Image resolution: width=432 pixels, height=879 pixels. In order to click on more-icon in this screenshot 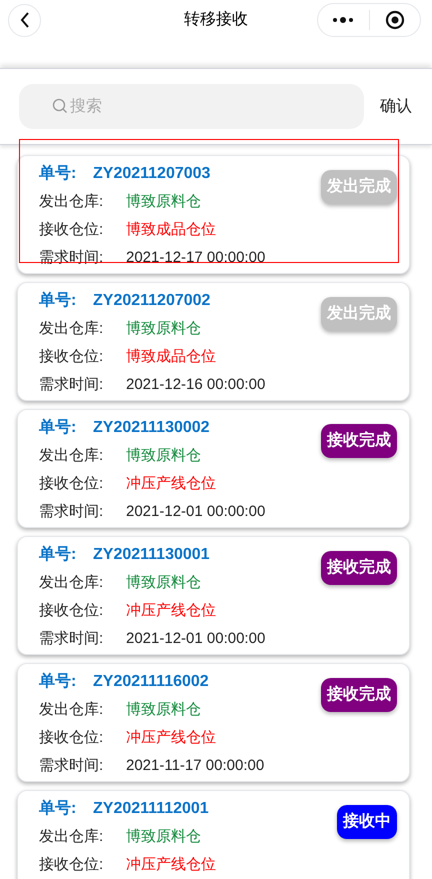, I will do `click(343, 20)`.